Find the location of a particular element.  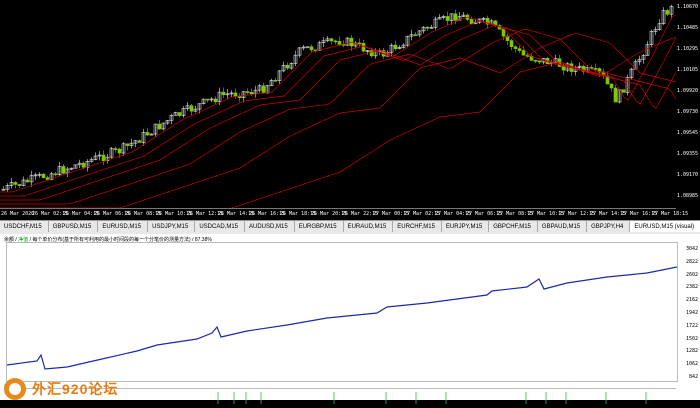

tab-eurgbp-m15: EURGBP,M15 is located at coordinates (319, 226).